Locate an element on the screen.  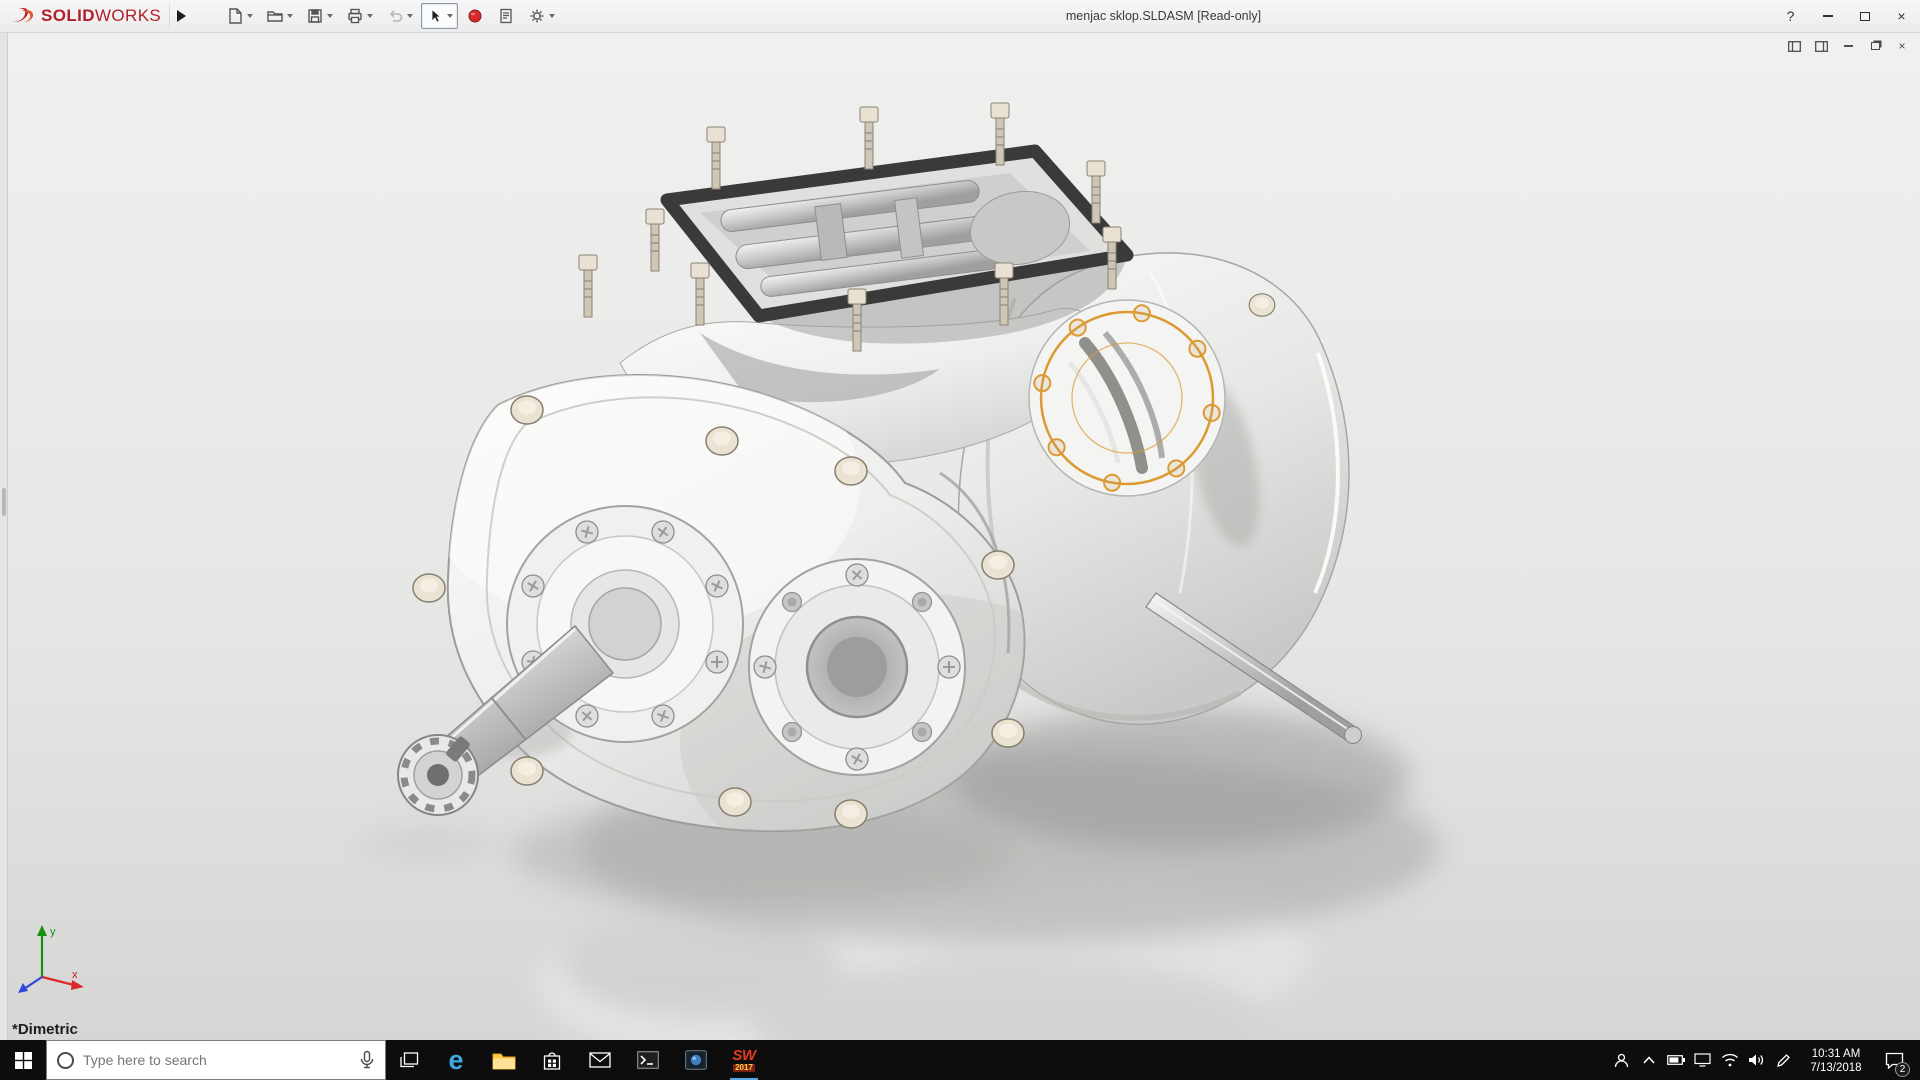
pinned-app-icon is located at coordinates (696, 1060).